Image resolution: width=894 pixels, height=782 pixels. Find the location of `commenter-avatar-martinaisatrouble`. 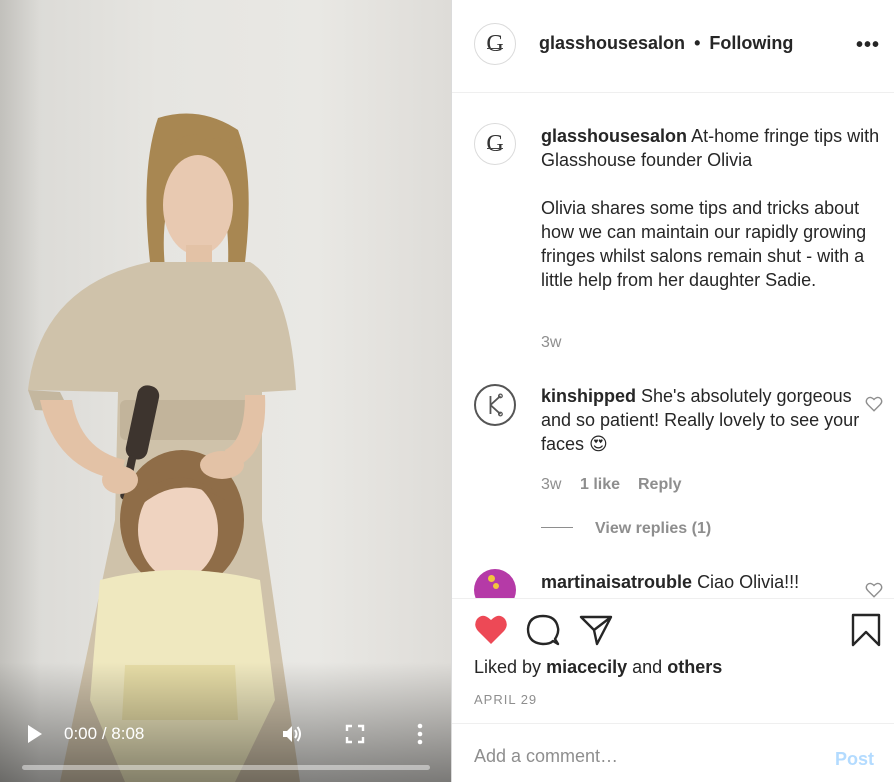

commenter-avatar-martinaisatrouble is located at coordinates (495, 583).